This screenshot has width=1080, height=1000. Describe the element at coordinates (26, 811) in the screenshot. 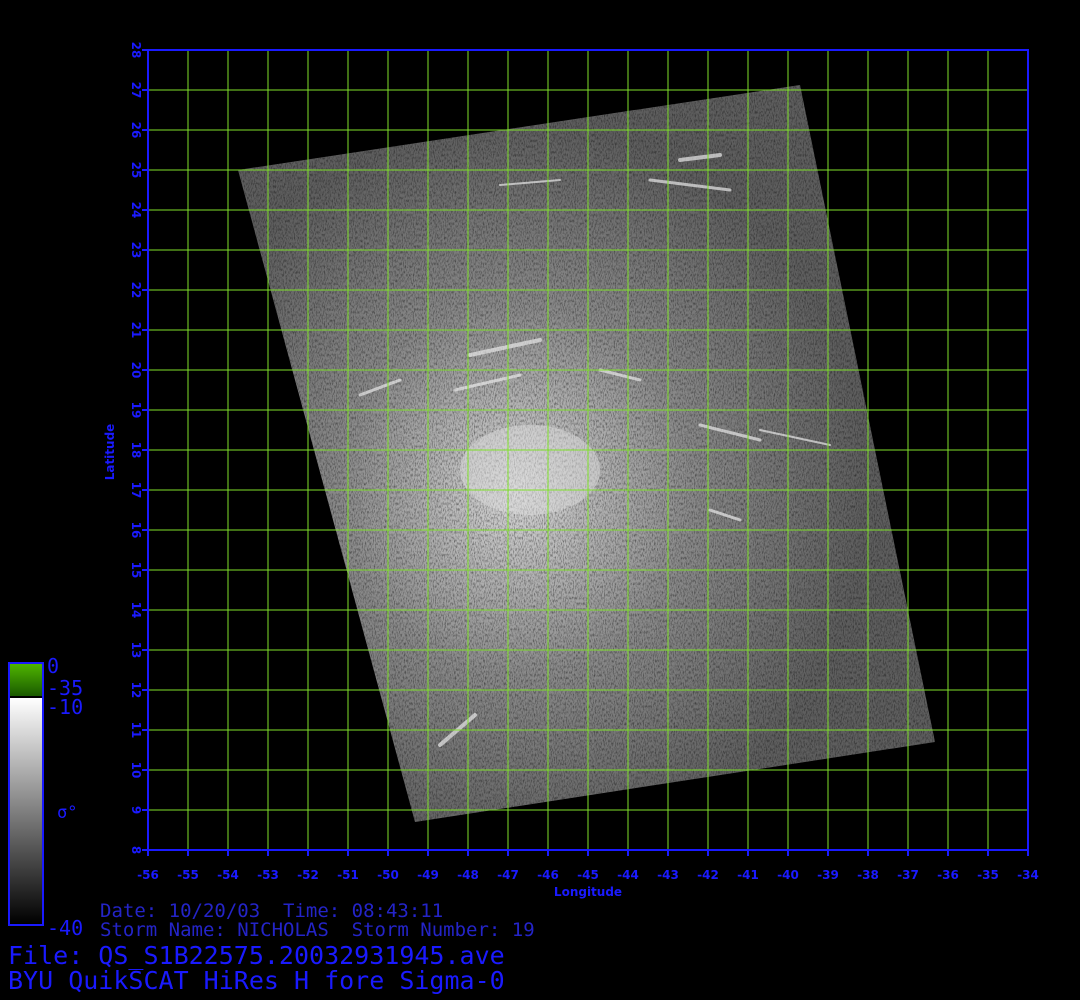

I see `colorbar-gray-segment` at that location.